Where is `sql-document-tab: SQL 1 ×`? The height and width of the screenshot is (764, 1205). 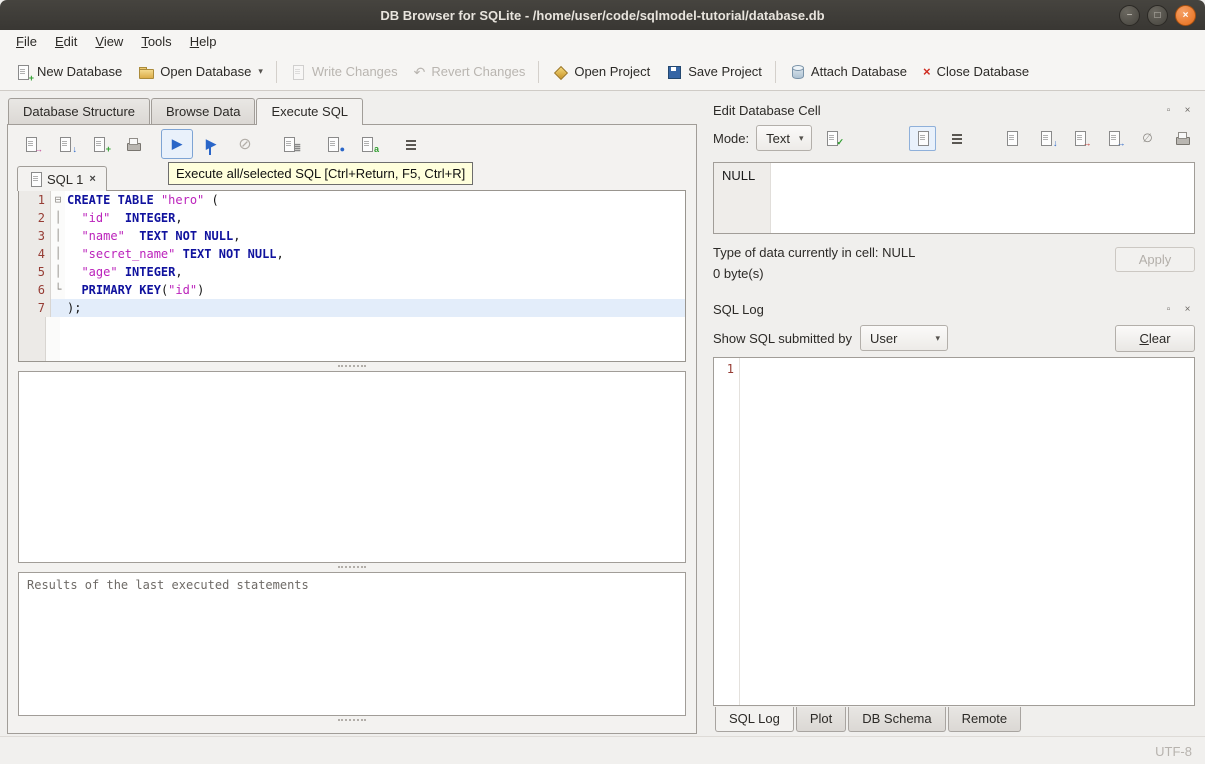 sql-document-tab: SQL 1 × is located at coordinates (62, 178).